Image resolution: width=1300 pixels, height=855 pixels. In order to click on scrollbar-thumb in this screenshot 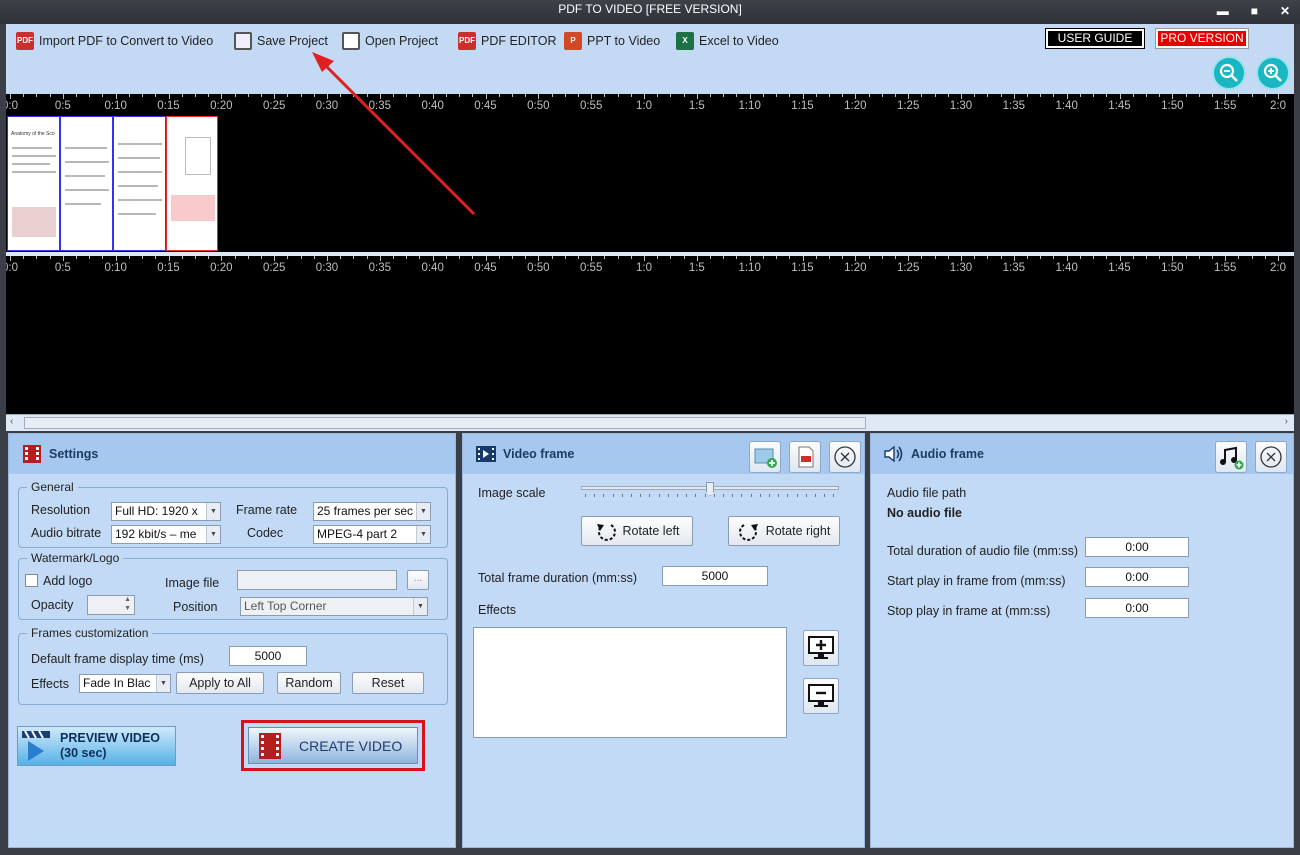, I will do `click(445, 423)`.